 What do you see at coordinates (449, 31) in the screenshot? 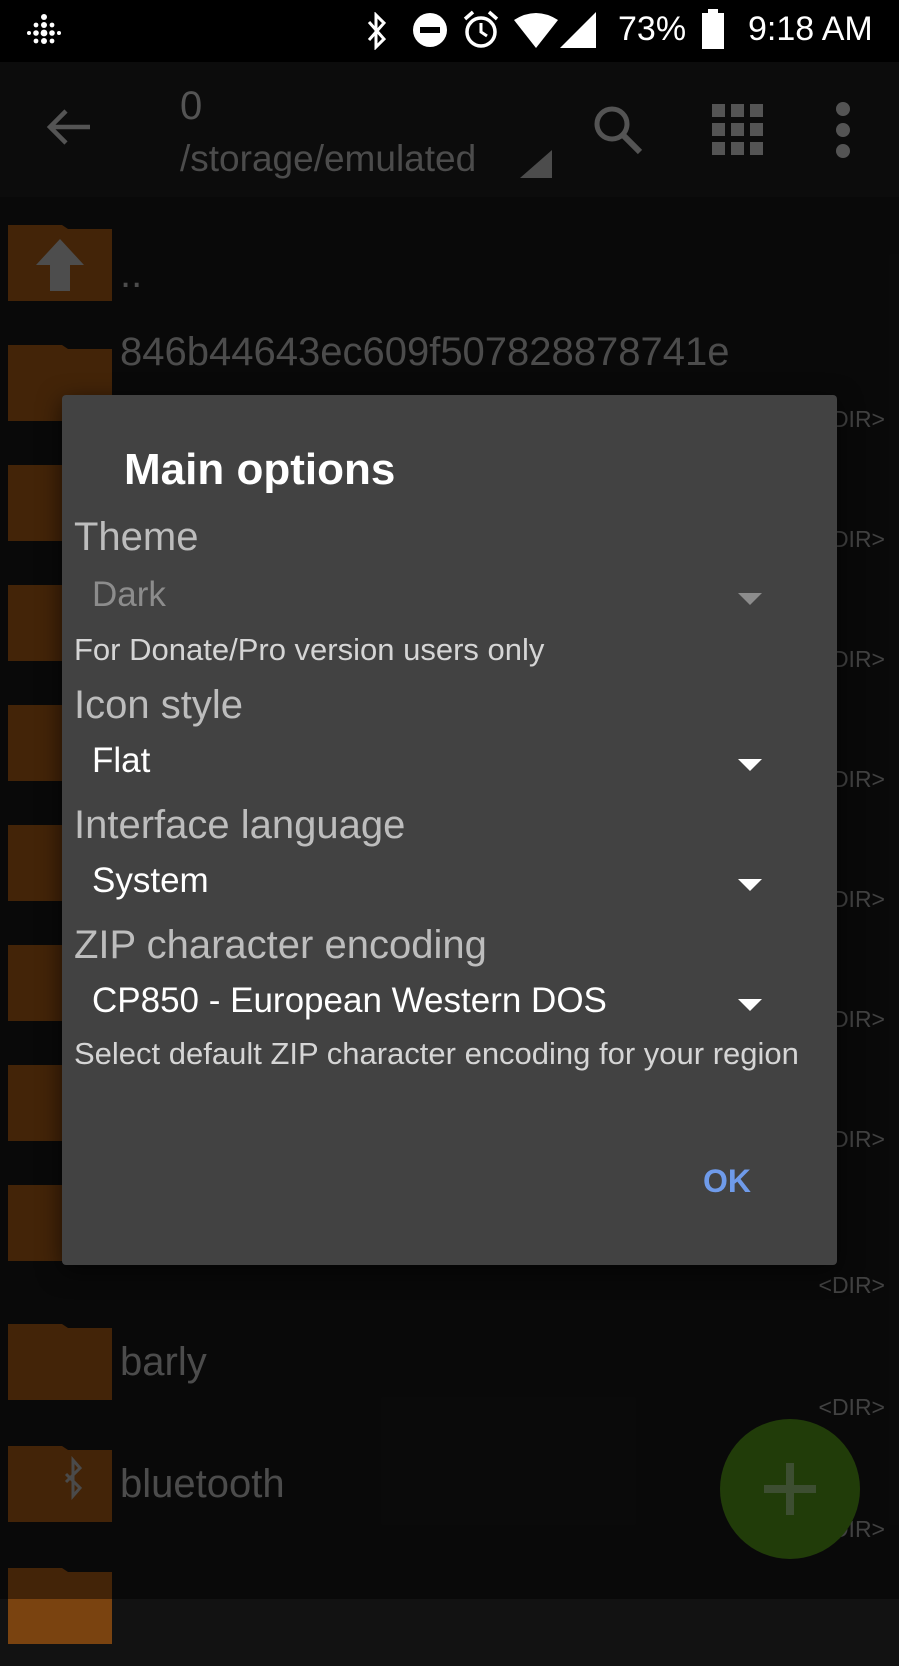
I see `status-bar: 73% 9:18 AM` at bounding box center [449, 31].